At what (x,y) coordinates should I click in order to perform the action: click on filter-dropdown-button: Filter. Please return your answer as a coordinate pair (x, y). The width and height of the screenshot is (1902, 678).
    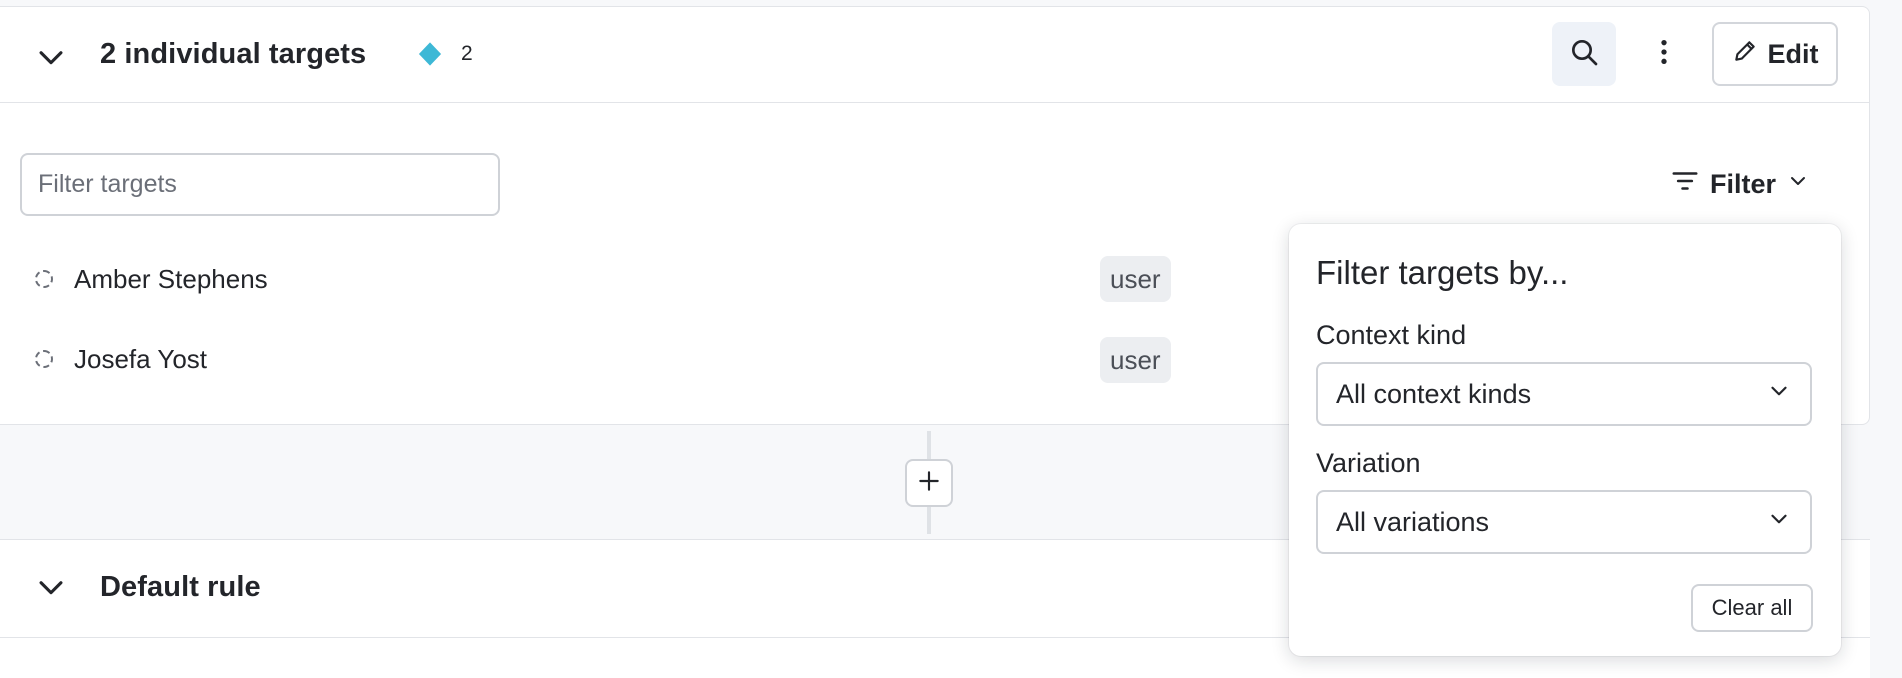
    Looking at the image, I should click on (1745, 184).